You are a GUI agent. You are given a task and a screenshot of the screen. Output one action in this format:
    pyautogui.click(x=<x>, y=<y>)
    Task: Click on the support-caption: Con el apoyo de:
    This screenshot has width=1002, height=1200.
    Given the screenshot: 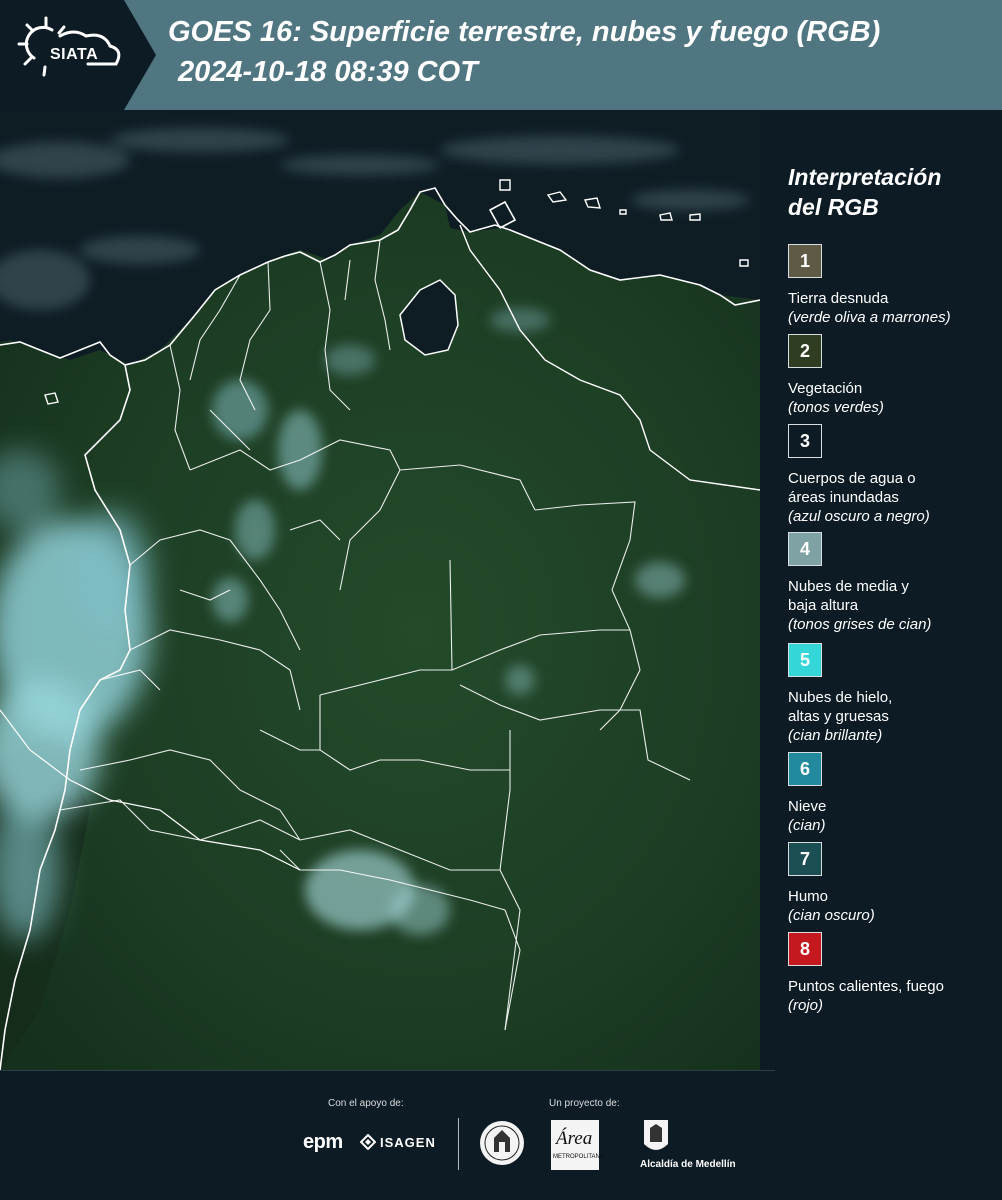 What is the action you would take?
    pyautogui.click(x=366, y=1103)
    